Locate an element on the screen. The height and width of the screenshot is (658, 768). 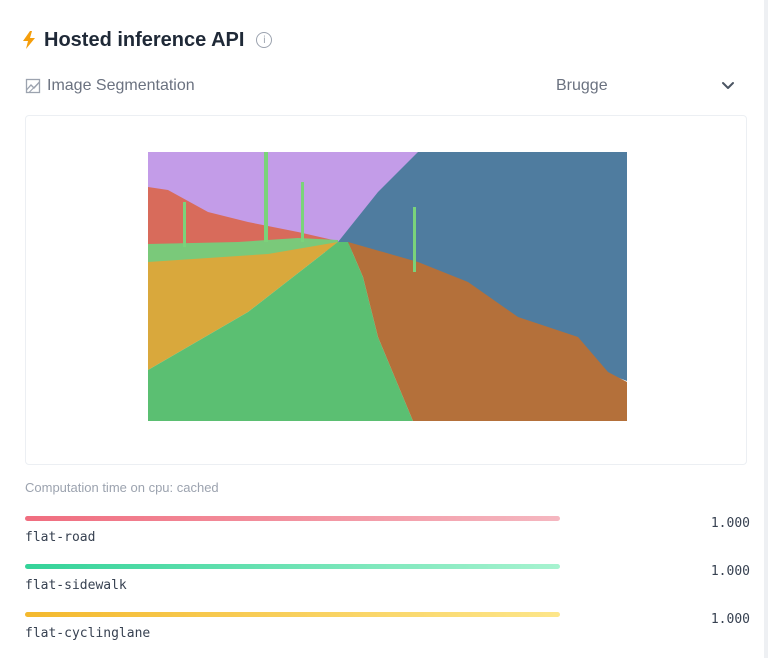
info-icon: i is located at coordinates (264, 40).